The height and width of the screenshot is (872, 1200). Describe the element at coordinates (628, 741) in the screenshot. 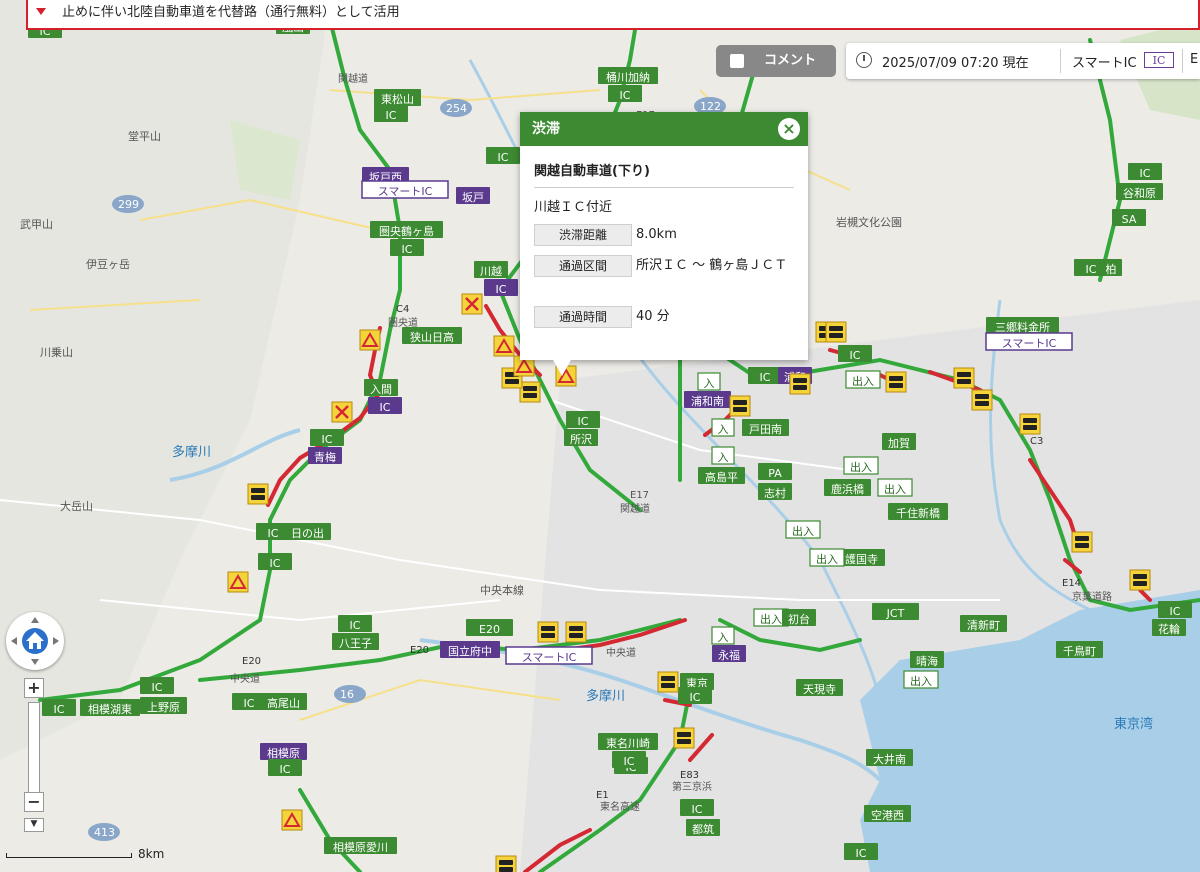

I see `highway-sign: 東名川崎` at that location.